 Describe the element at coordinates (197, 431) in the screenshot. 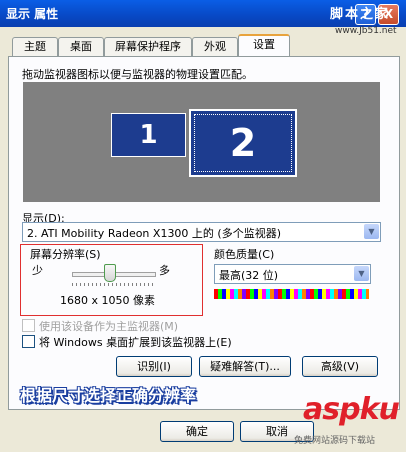

I see `ok-button: 确定` at that location.